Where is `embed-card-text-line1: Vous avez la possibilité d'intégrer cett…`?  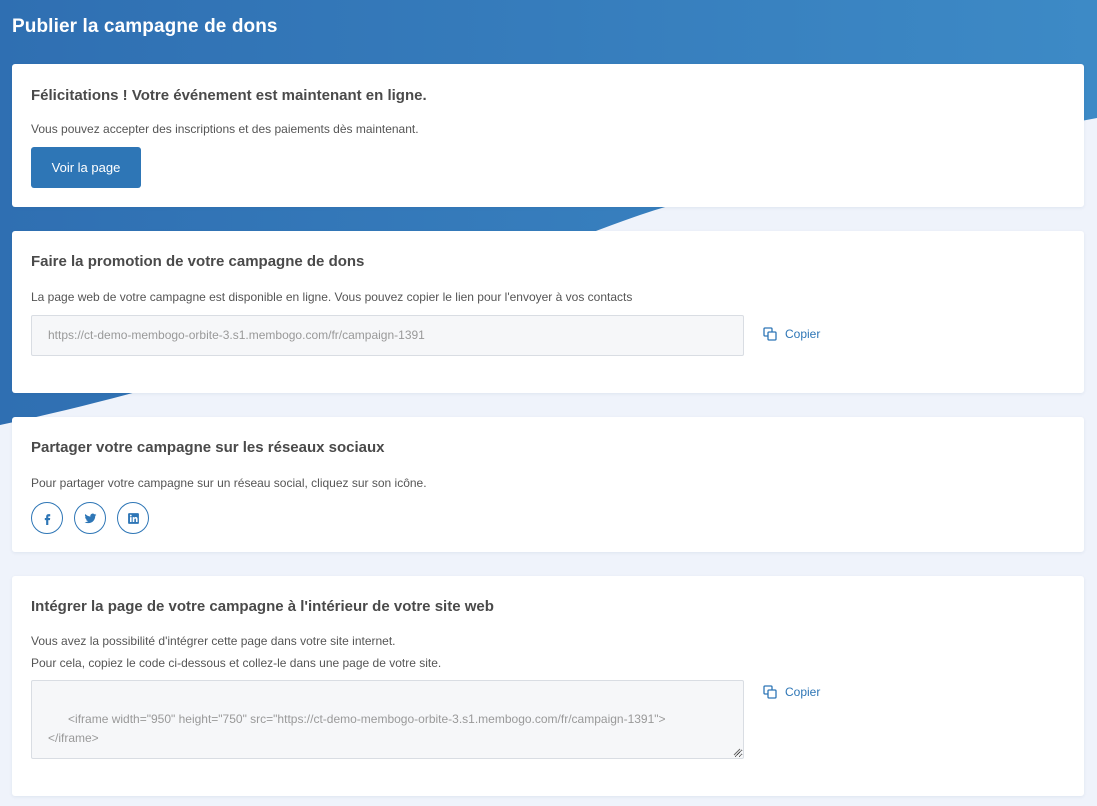
embed-card-text-line1: Vous avez la possibilité d'intégrer cett… is located at coordinates (213, 641).